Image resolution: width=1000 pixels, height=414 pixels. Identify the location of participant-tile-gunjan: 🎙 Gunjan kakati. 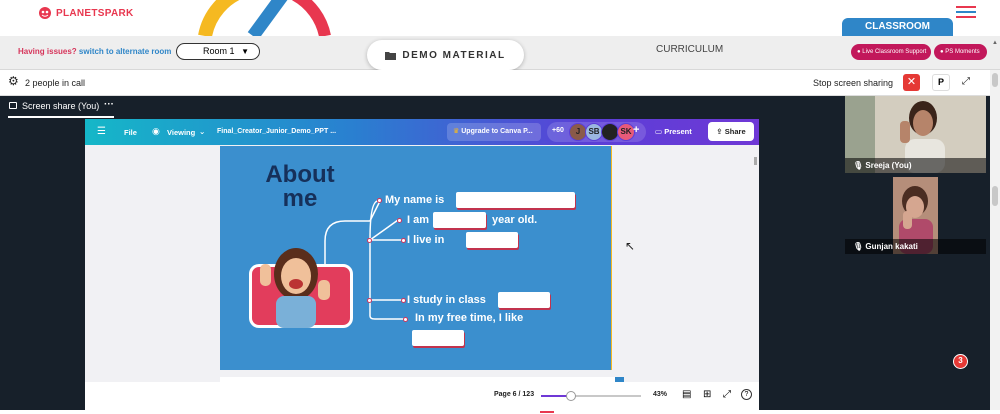
(915, 215).